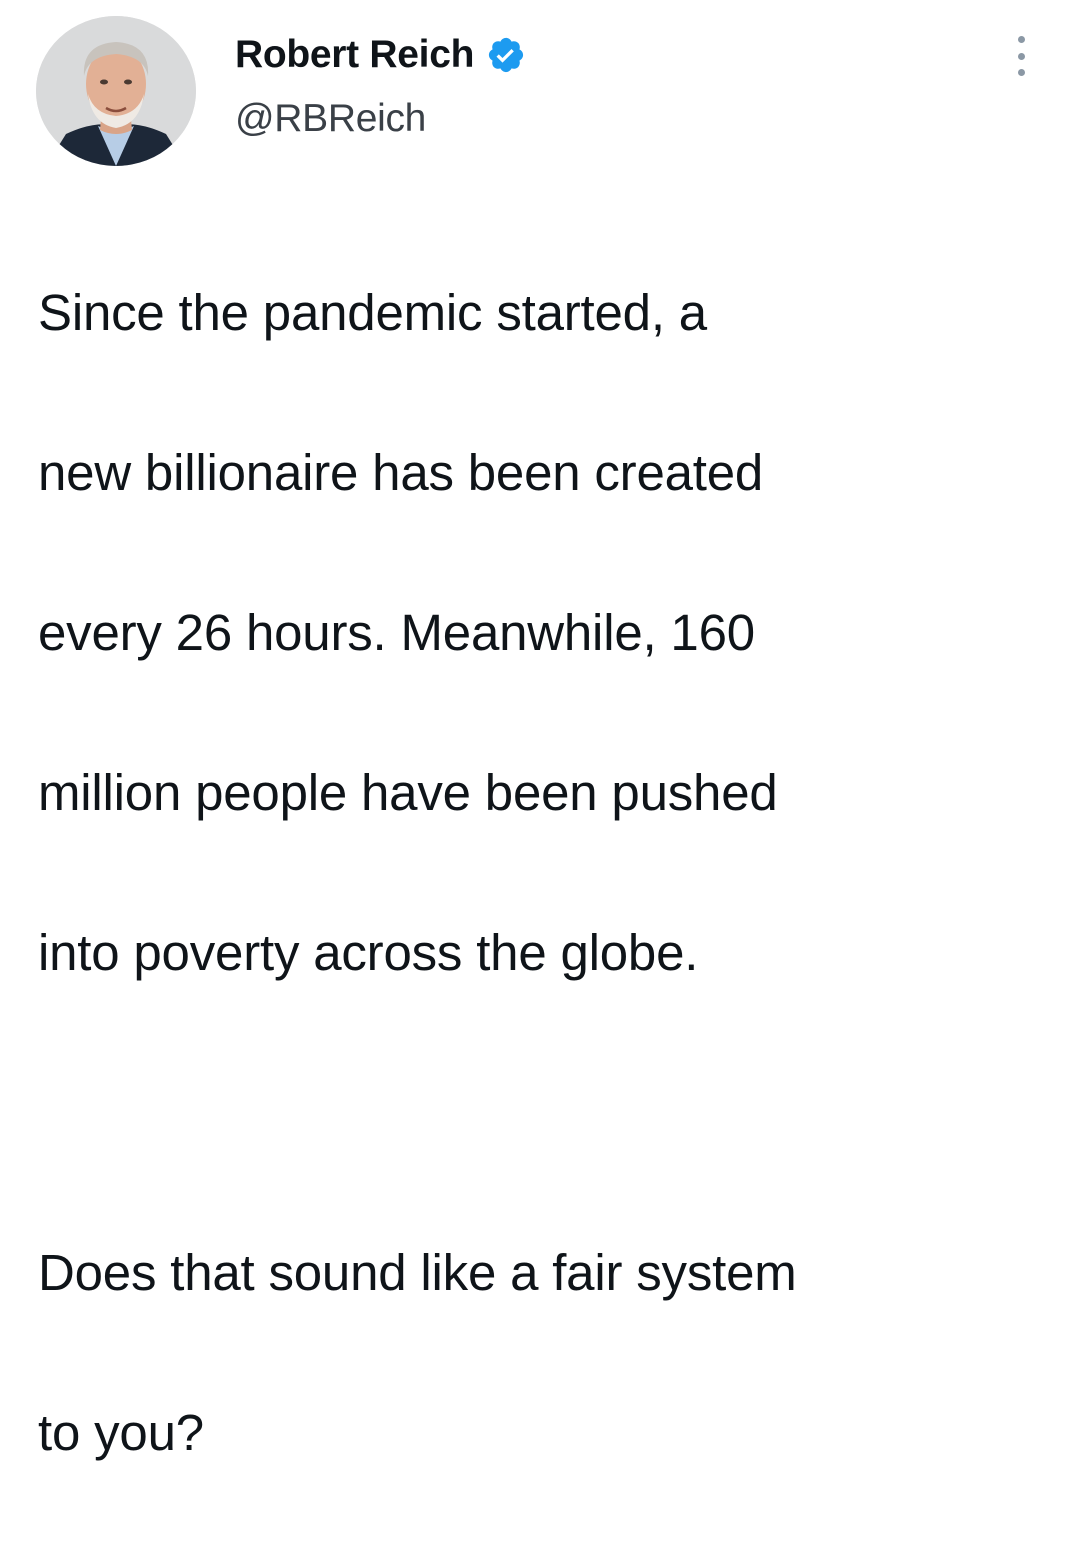  I want to click on tweet-text-line: to you?, so click(121, 1432).